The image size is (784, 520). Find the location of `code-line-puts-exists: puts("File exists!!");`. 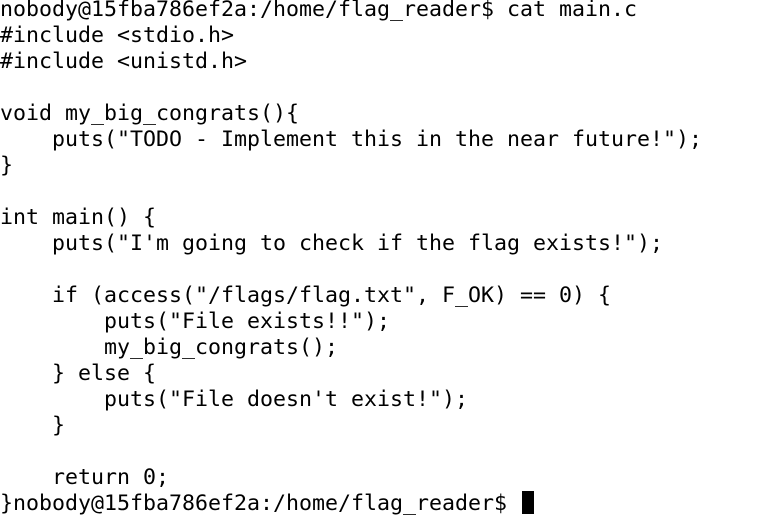

code-line-puts-exists: puts("File exists!!"); is located at coordinates (195, 321).